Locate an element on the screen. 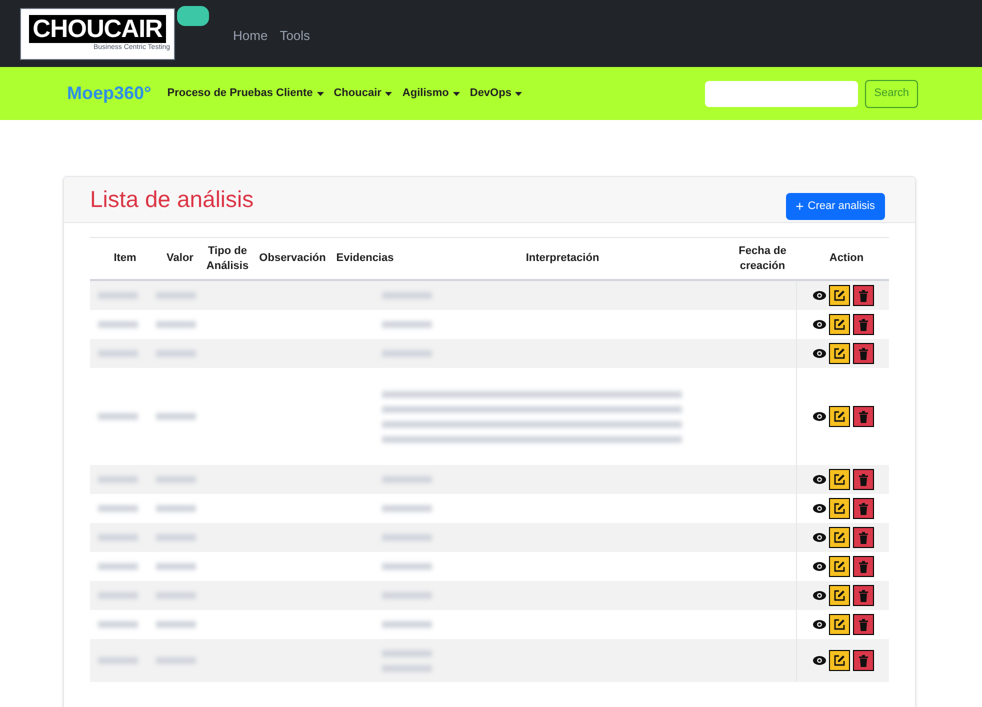 The height and width of the screenshot is (707, 982). column-header: Interpretación is located at coordinates (562, 258).